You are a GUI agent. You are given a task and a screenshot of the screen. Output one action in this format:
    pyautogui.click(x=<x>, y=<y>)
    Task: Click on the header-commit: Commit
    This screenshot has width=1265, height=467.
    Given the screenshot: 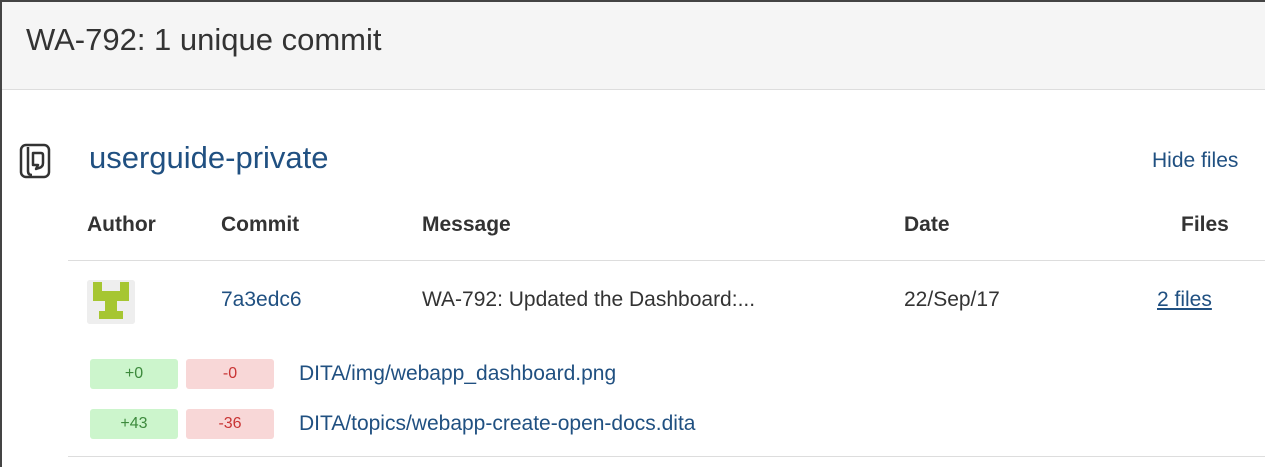 What is the action you would take?
    pyautogui.click(x=260, y=224)
    